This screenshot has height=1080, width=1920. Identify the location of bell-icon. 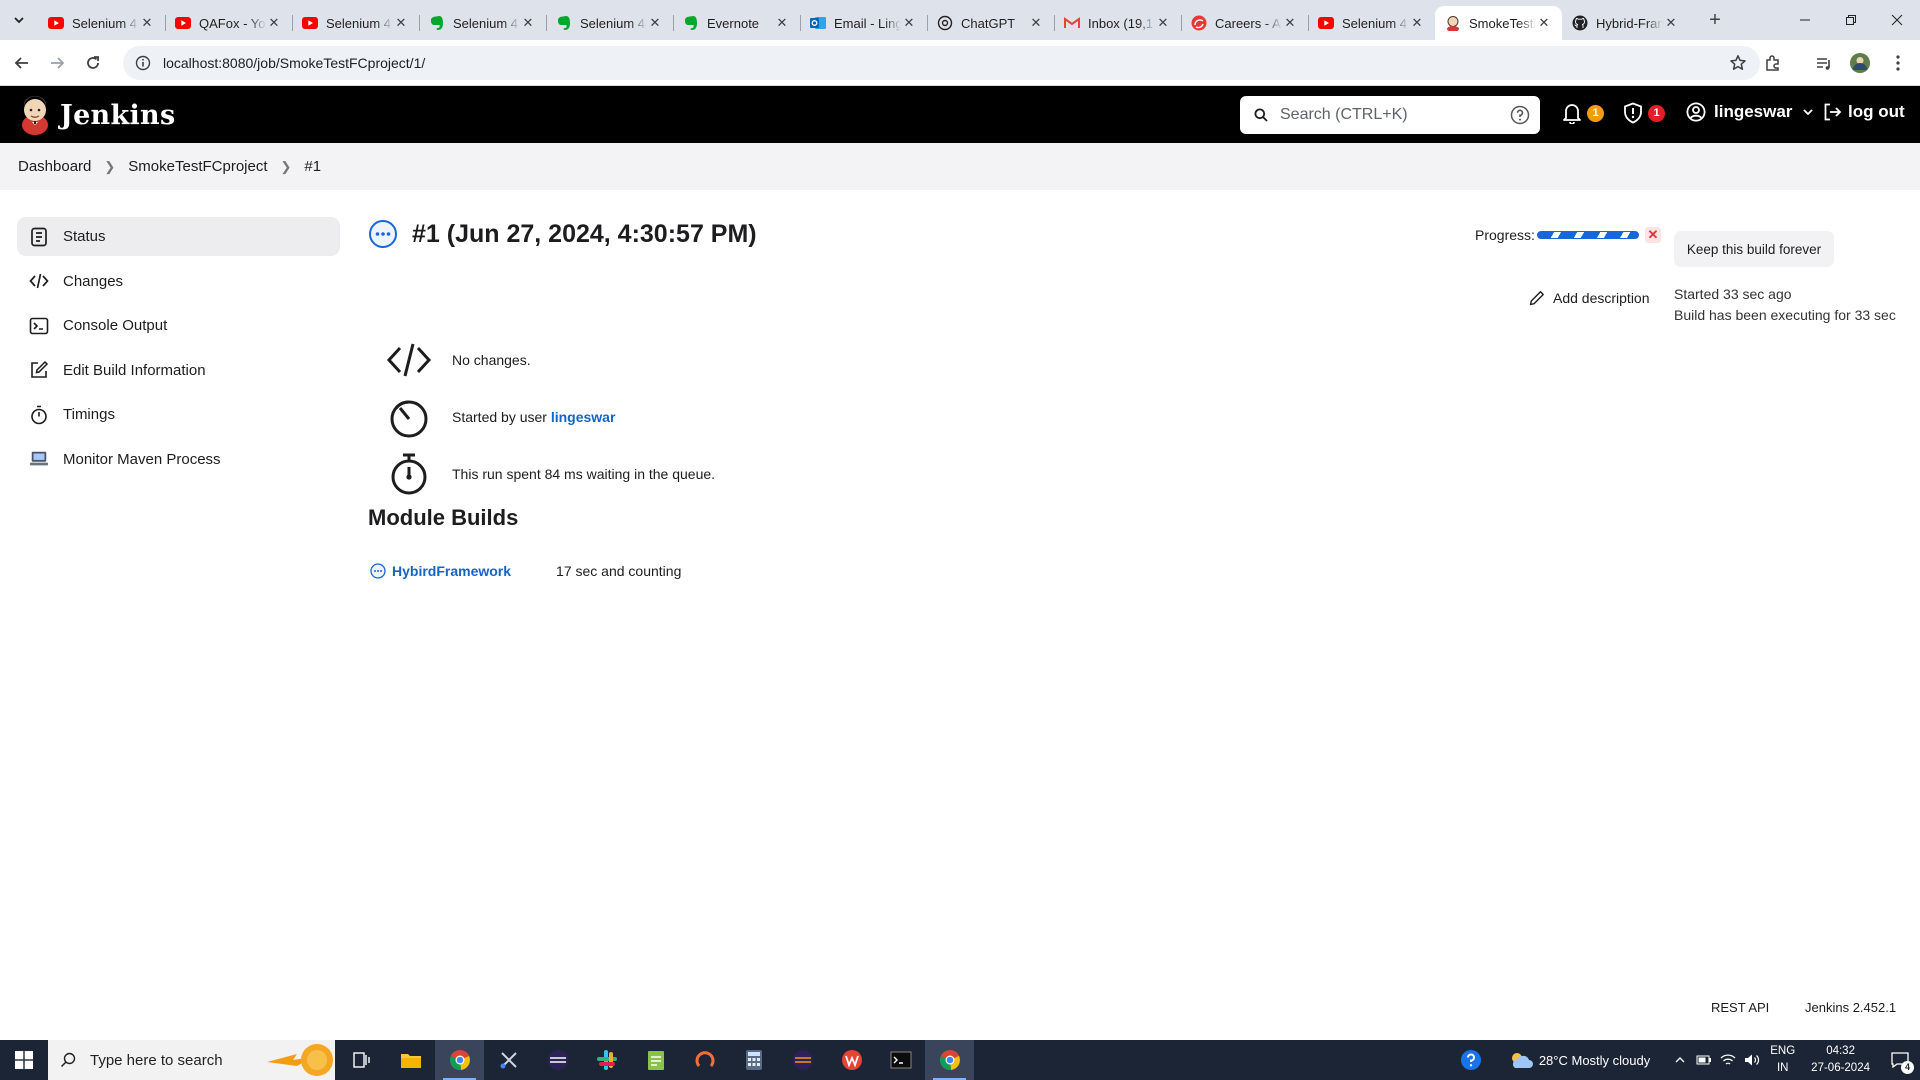
(1572, 114).